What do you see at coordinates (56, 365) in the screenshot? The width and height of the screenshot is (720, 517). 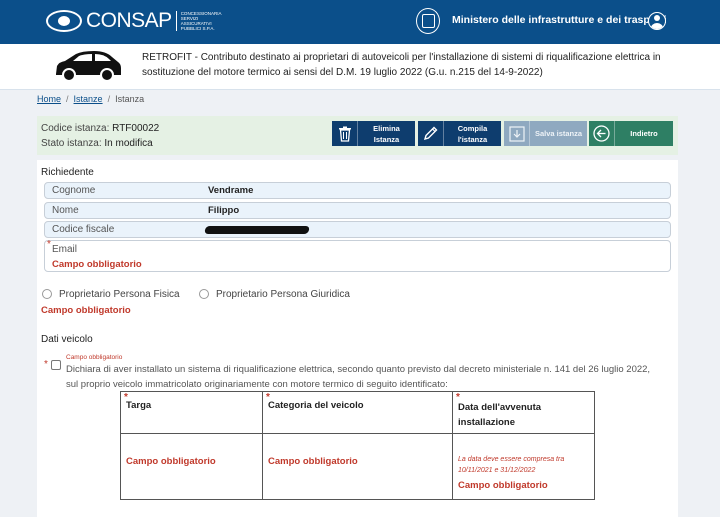 I see `declaration-checkbox` at bounding box center [56, 365].